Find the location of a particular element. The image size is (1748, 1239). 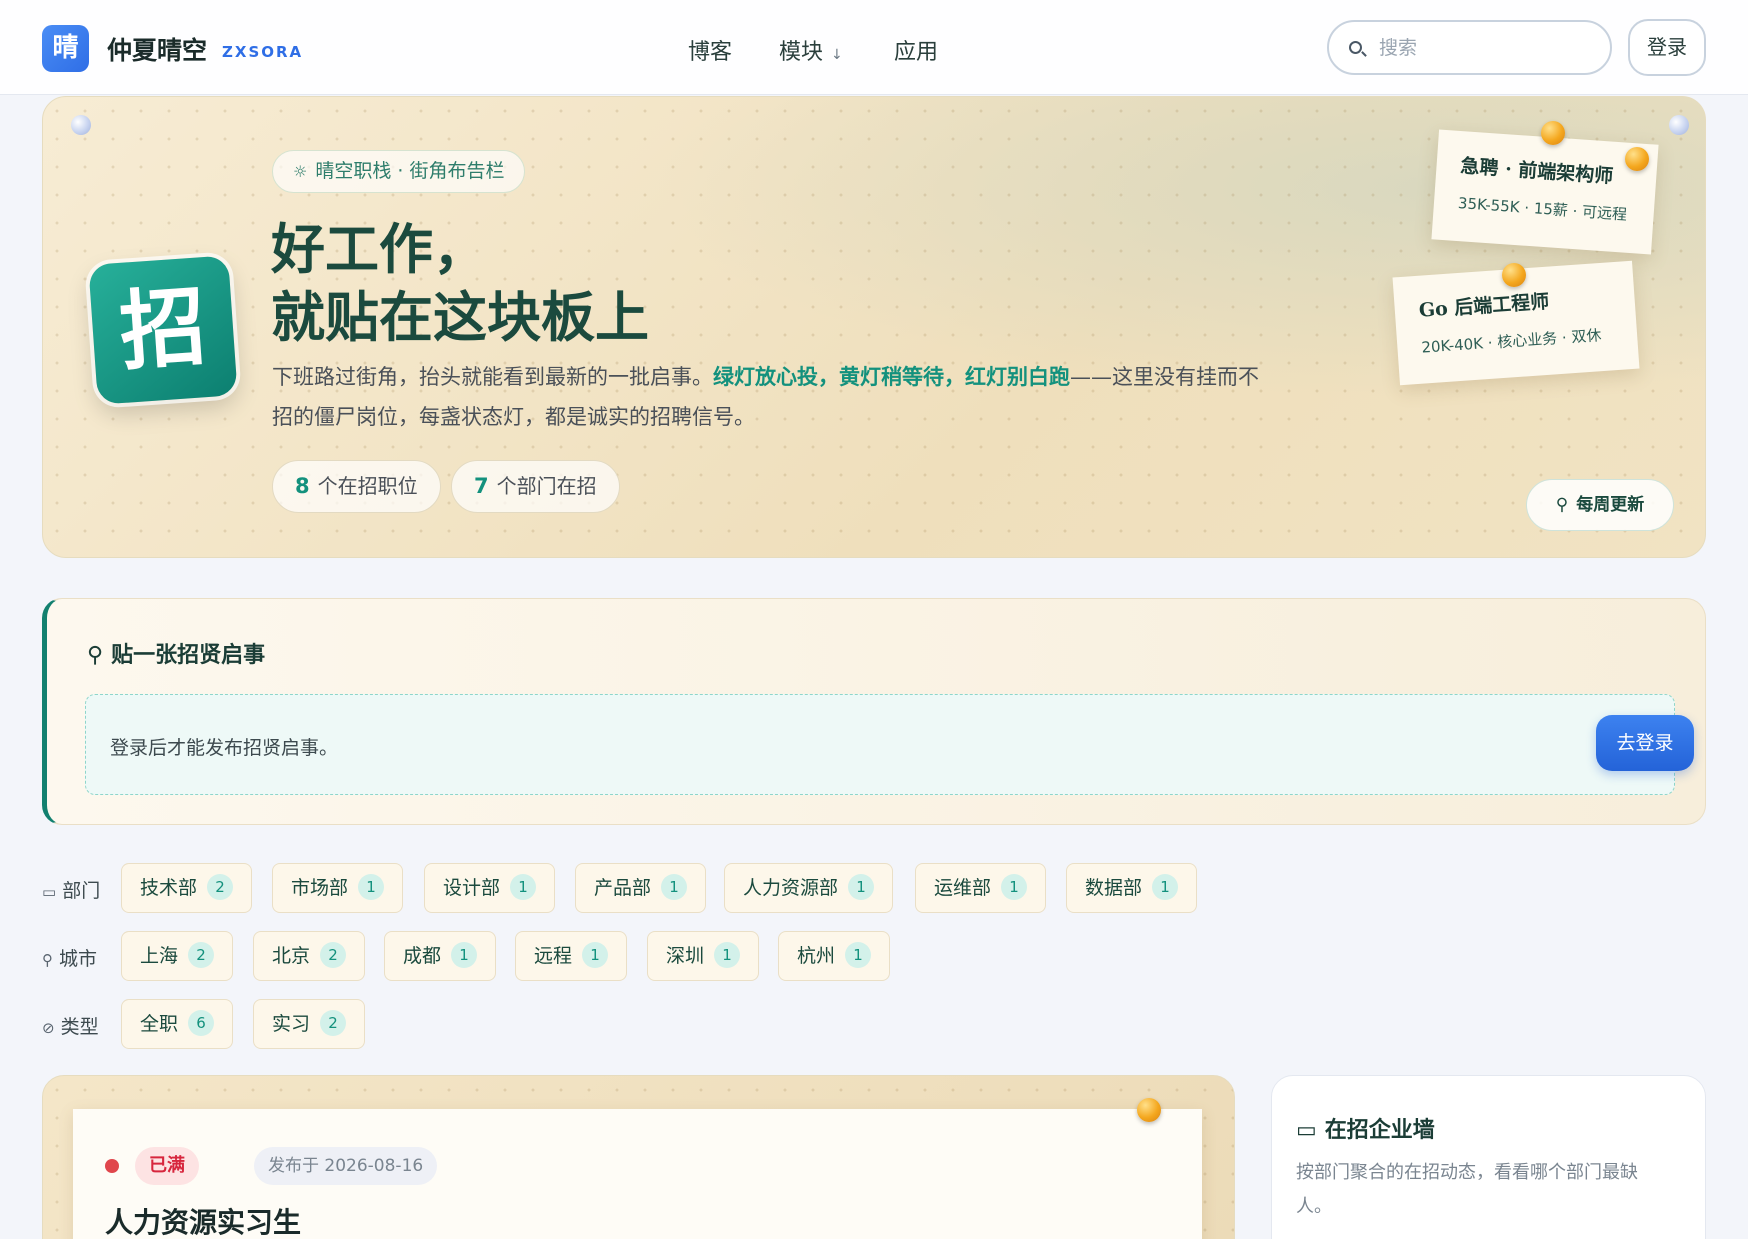

filter-chip-city: 深圳 1 is located at coordinates (703, 956).